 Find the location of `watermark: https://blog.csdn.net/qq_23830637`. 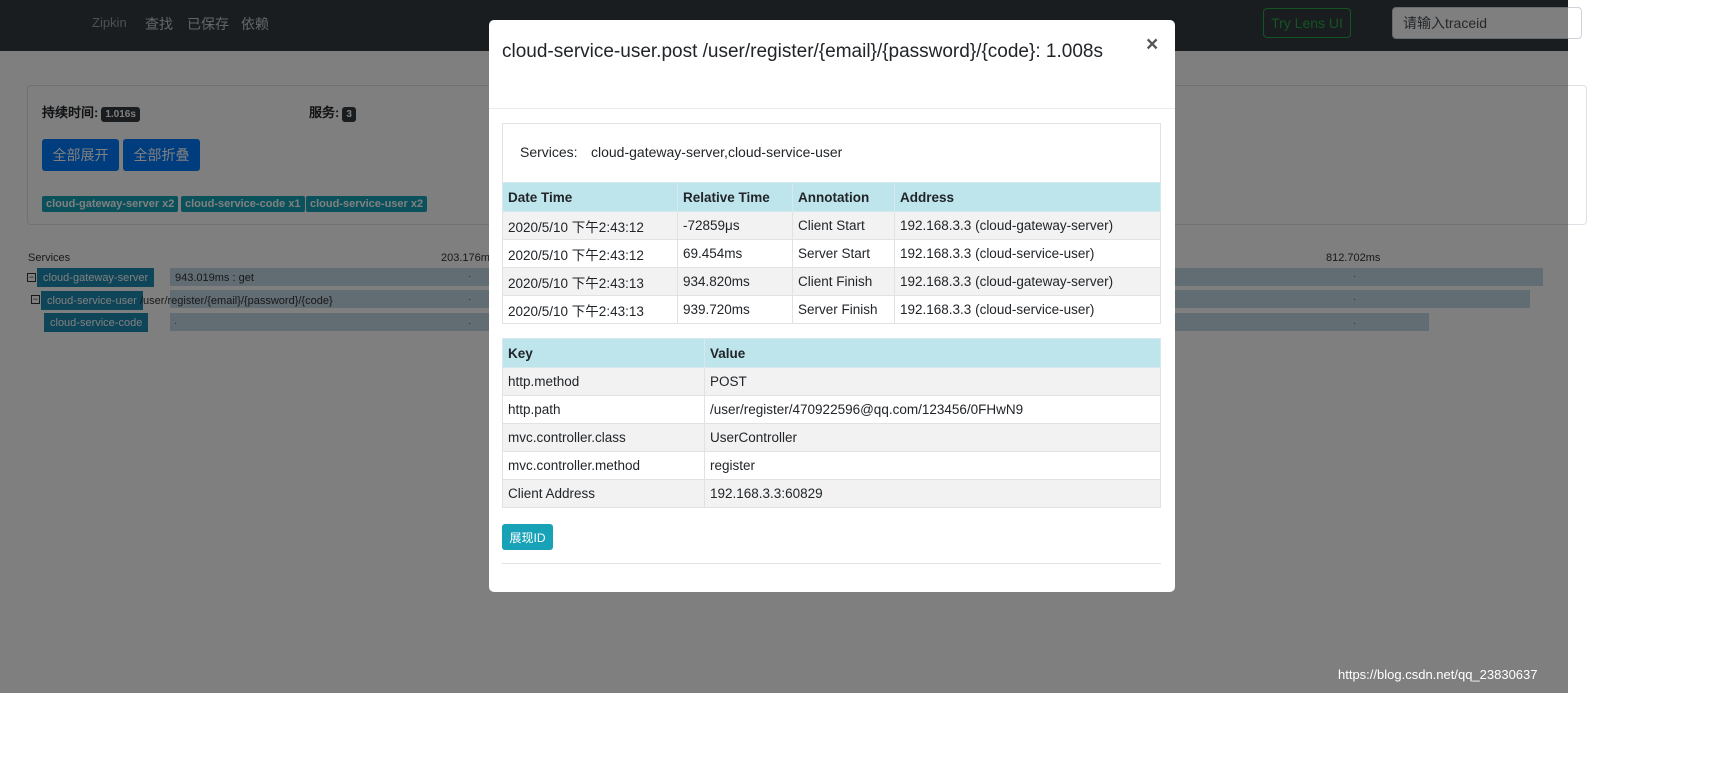

watermark: https://blog.csdn.net/qq_23830637 is located at coordinates (1438, 674).